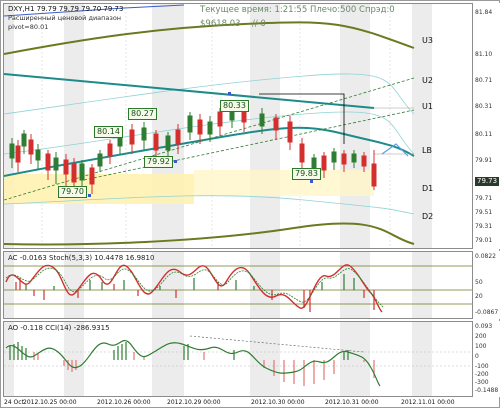 Image resolution: width=500 pixels, height=408 pixels. Describe the element at coordinates (59, 328) in the screenshot. I see `ao-cci-title: AO -0.118 CCI(14) -286.9315` at that location.